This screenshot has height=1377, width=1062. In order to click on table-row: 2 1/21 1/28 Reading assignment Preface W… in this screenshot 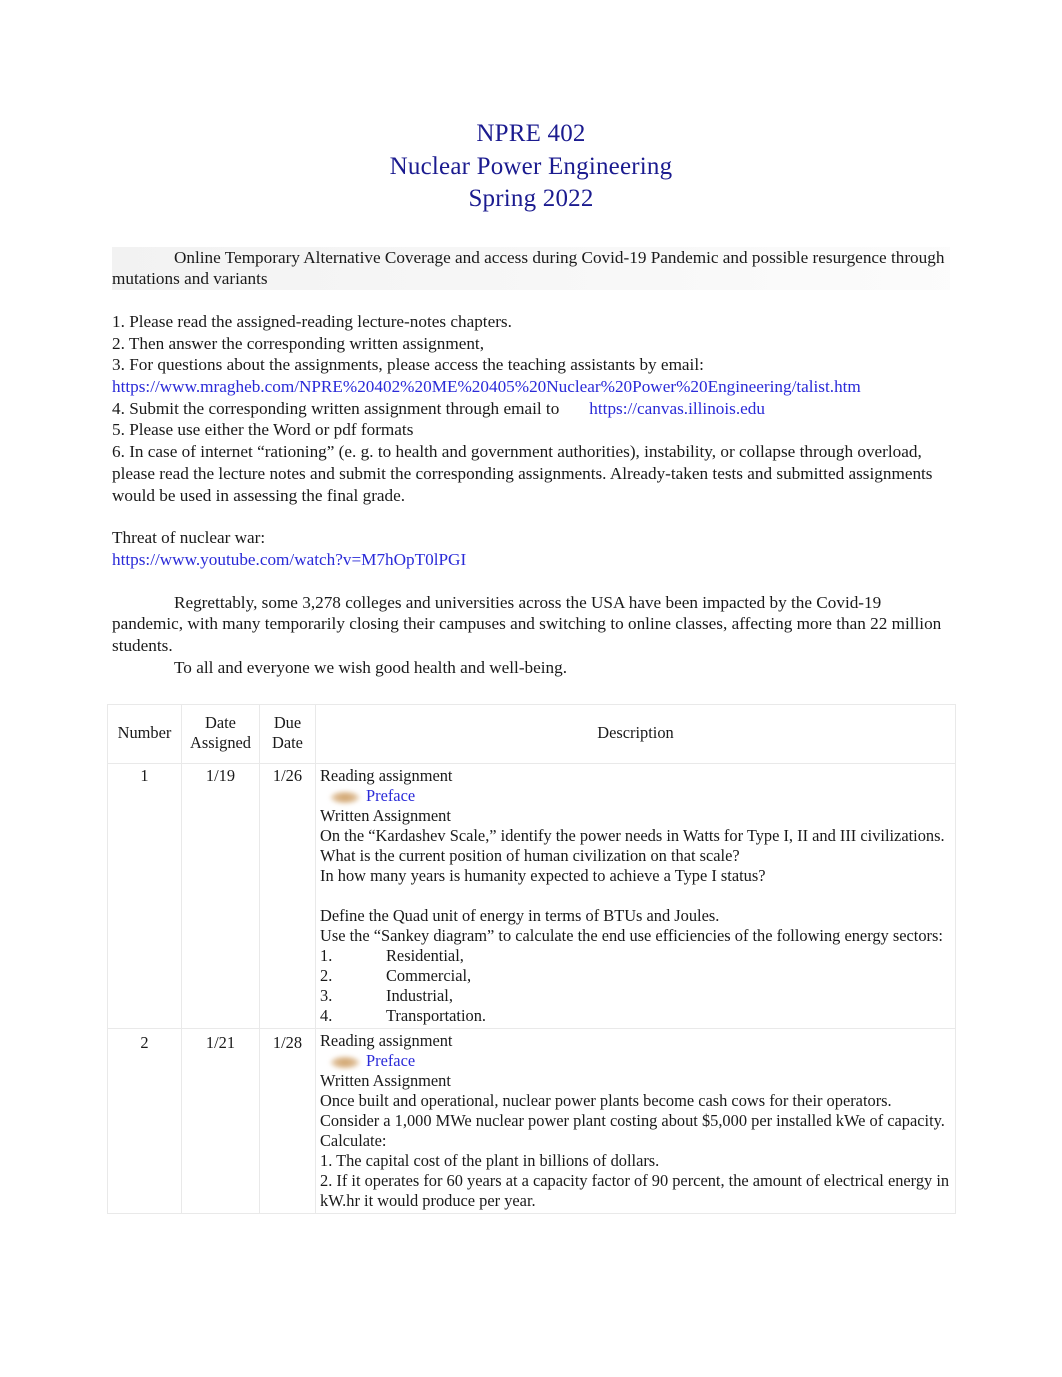, I will do `click(531, 1121)`.